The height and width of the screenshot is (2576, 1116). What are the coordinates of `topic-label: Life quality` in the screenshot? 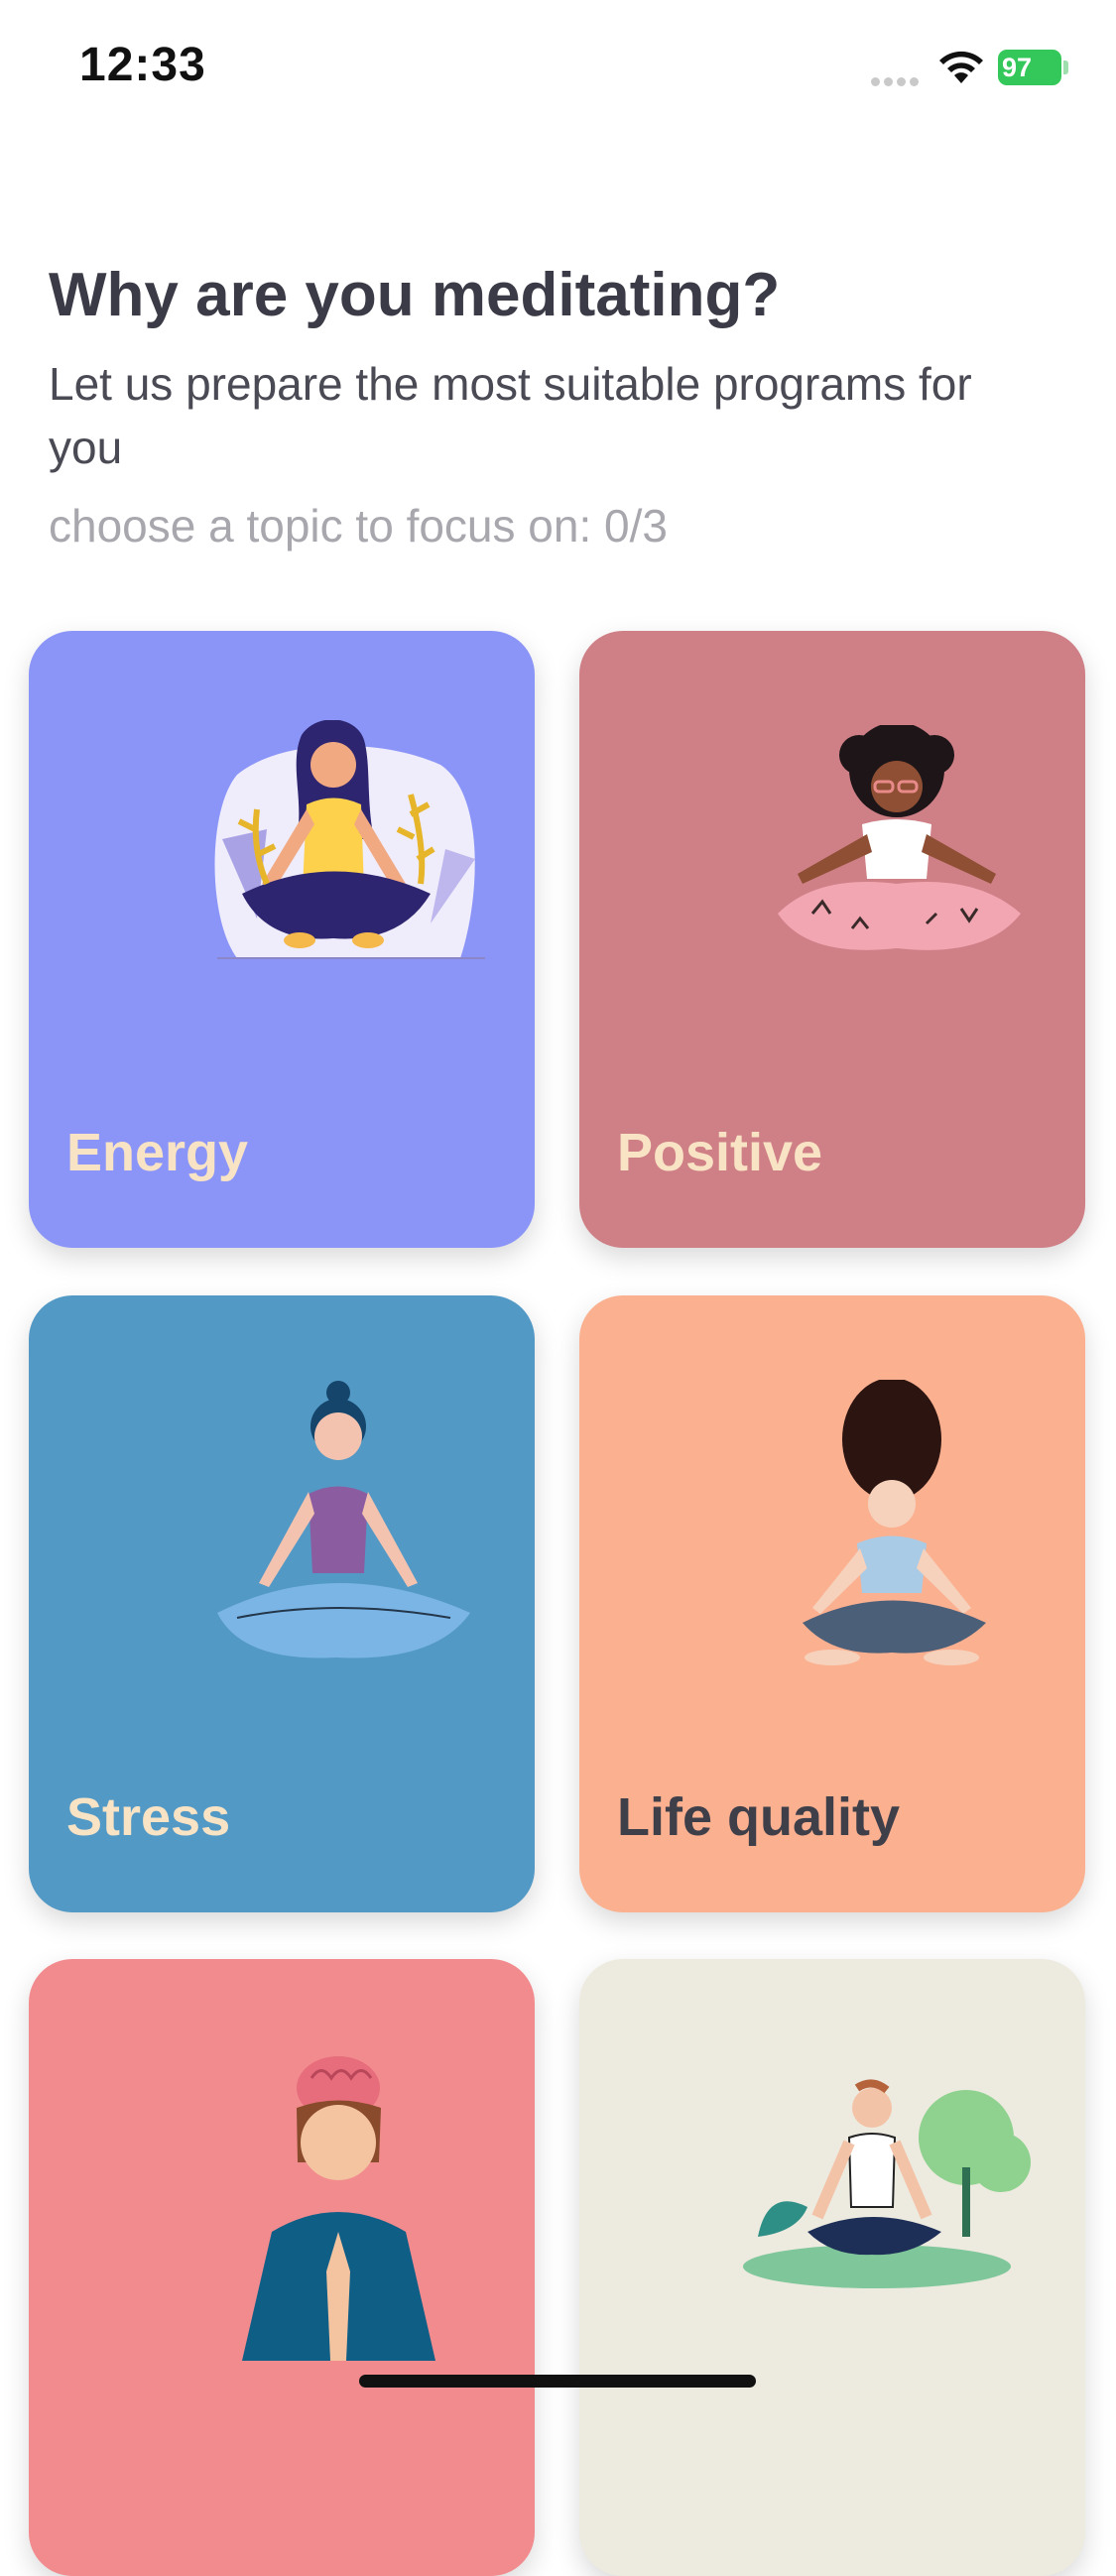 It's located at (759, 1817).